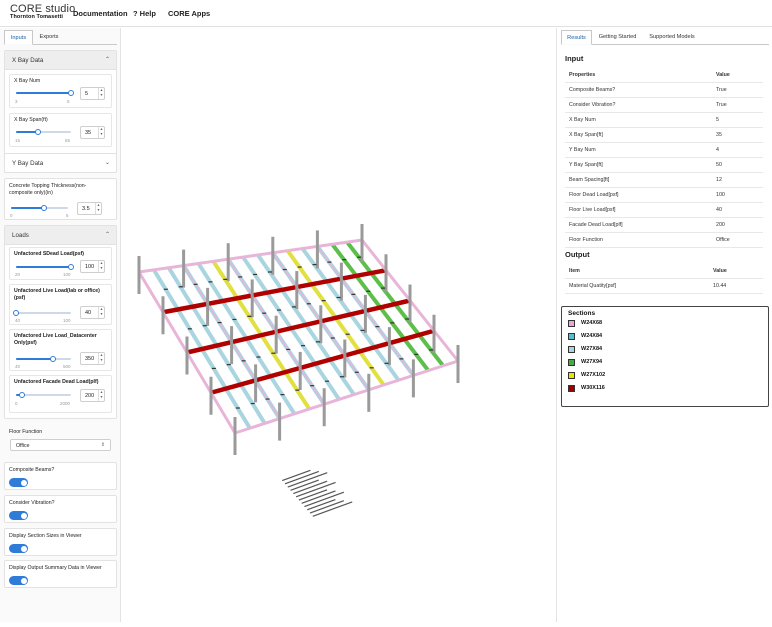  Describe the element at coordinates (65, 403) in the screenshot. I see `slider-max: 2000` at that location.